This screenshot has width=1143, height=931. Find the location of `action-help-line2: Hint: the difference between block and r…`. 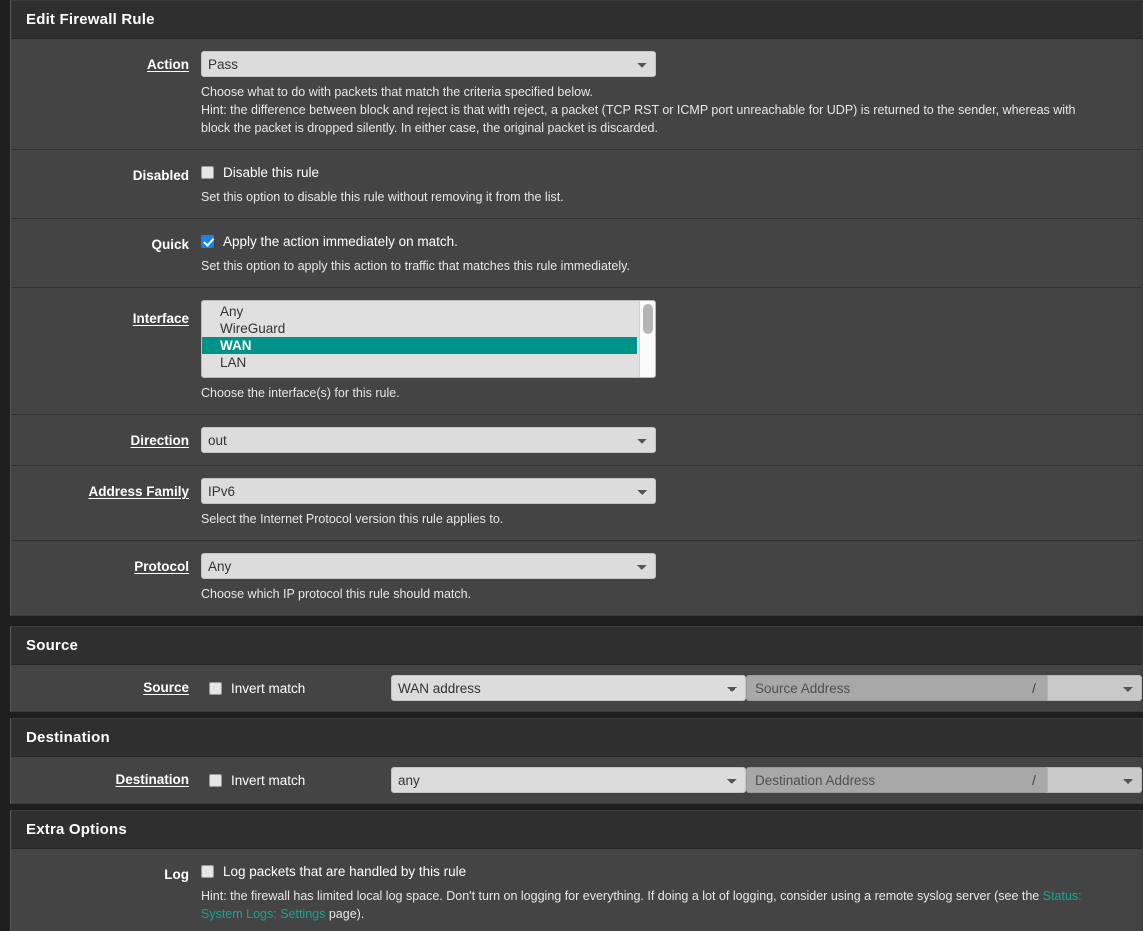

action-help-line2: Hint: the difference between block and r… is located at coordinates (638, 119).